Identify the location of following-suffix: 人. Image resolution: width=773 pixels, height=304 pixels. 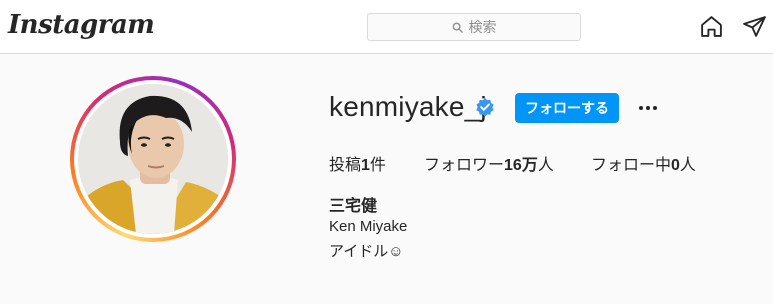
(687, 165).